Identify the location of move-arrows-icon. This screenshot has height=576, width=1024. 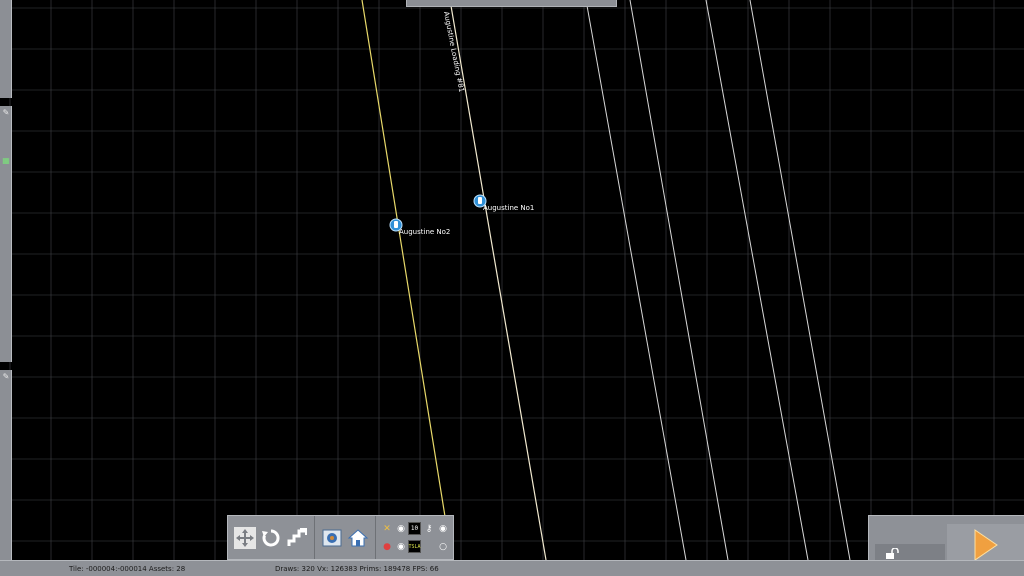
(245, 537).